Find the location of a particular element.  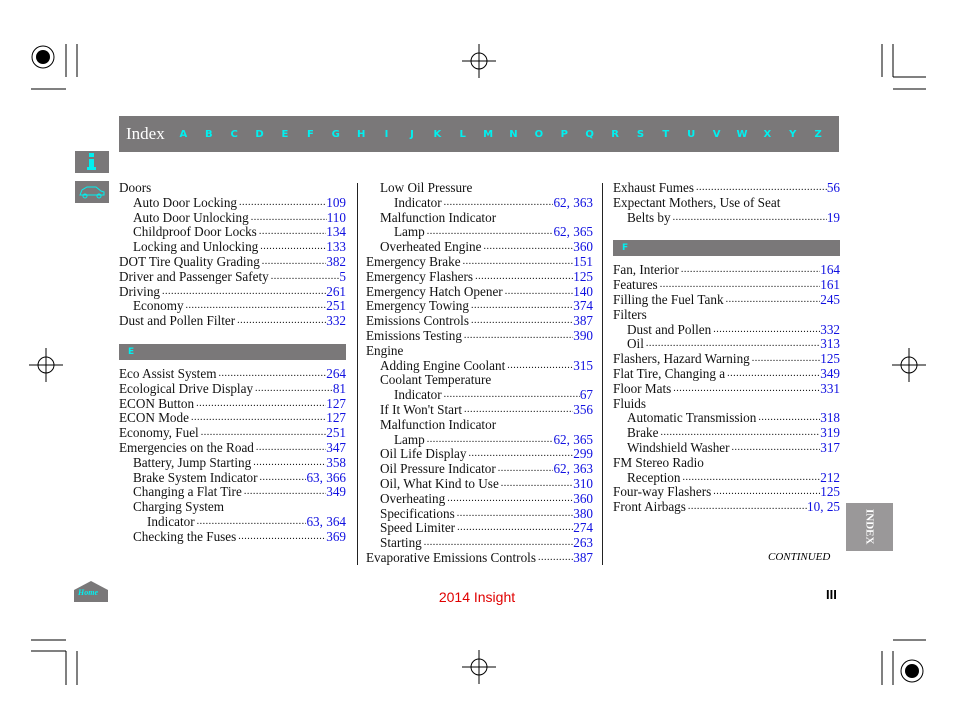

index-letter-u: U is located at coordinates (691, 134).